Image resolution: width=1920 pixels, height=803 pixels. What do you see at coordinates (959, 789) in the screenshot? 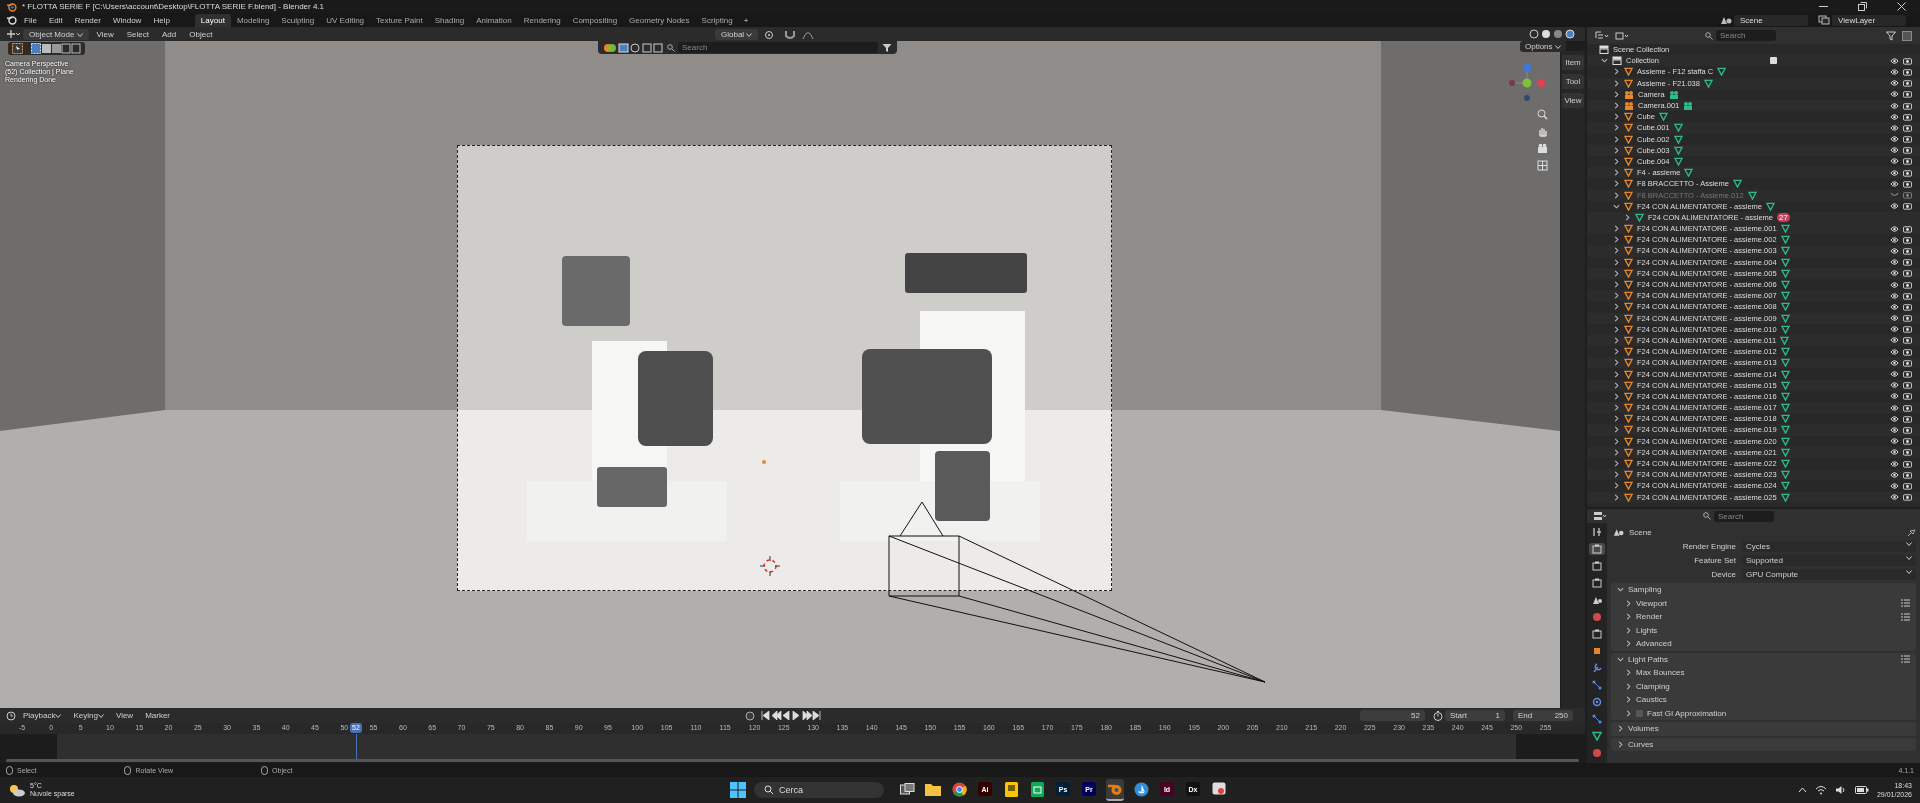
I see `browser-icon` at bounding box center [959, 789].